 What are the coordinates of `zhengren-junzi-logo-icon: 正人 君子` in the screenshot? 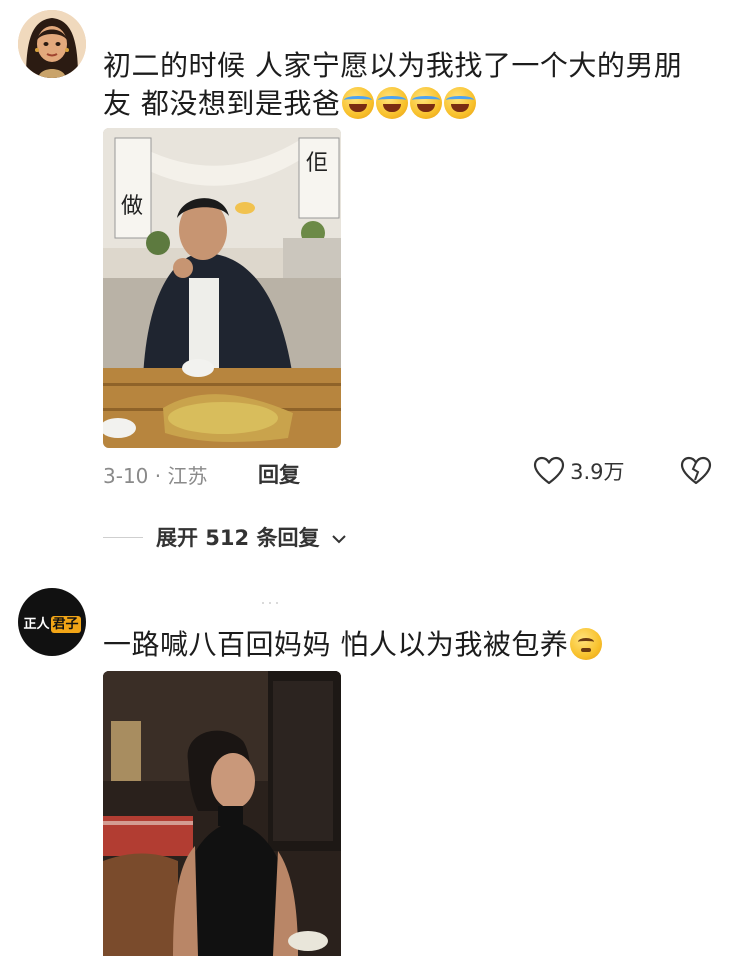 It's located at (52, 623).